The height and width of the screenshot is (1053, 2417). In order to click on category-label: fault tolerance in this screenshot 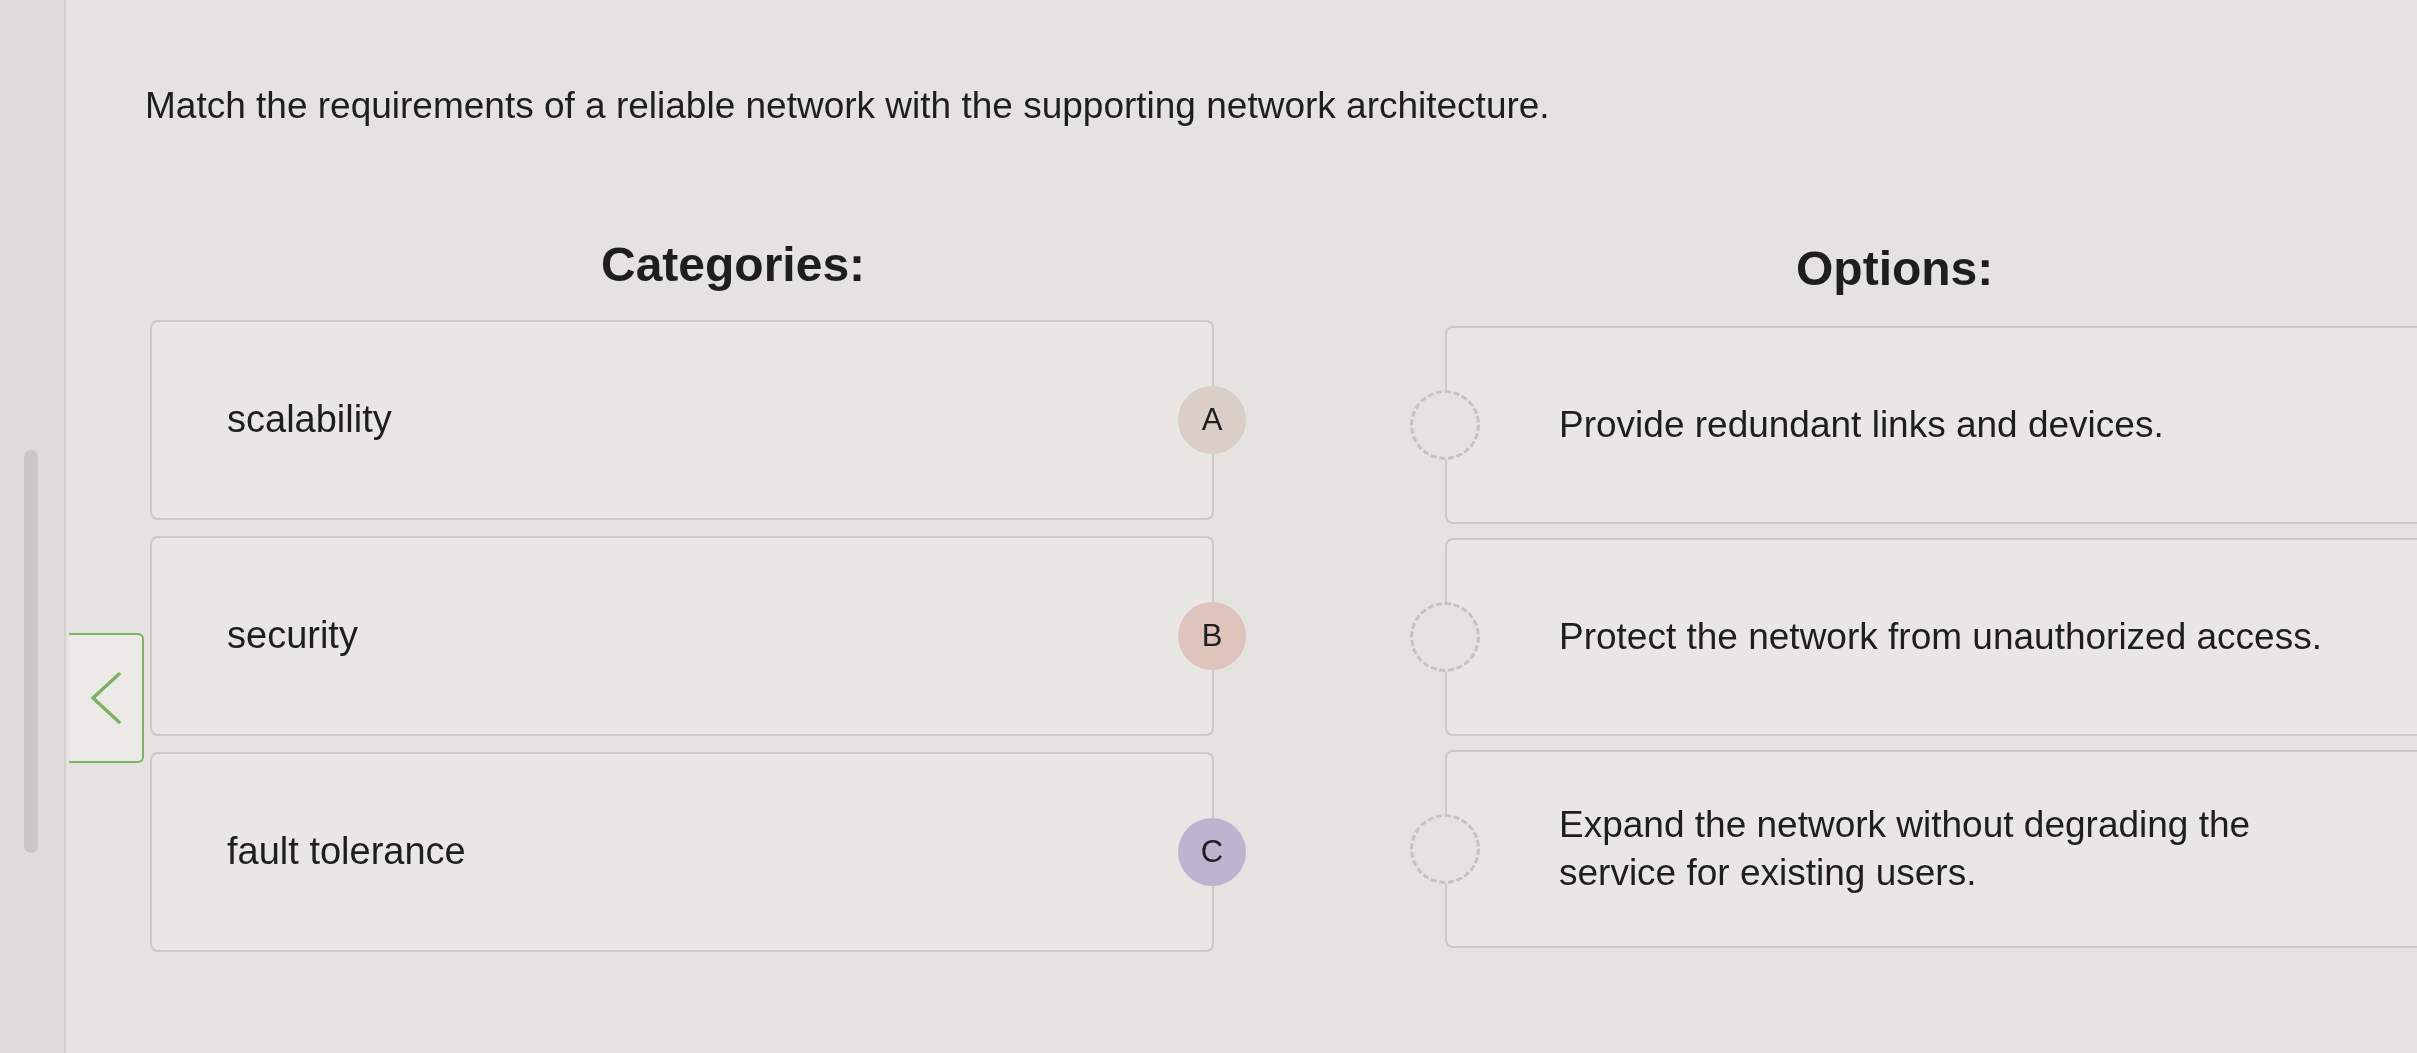, I will do `click(346, 852)`.